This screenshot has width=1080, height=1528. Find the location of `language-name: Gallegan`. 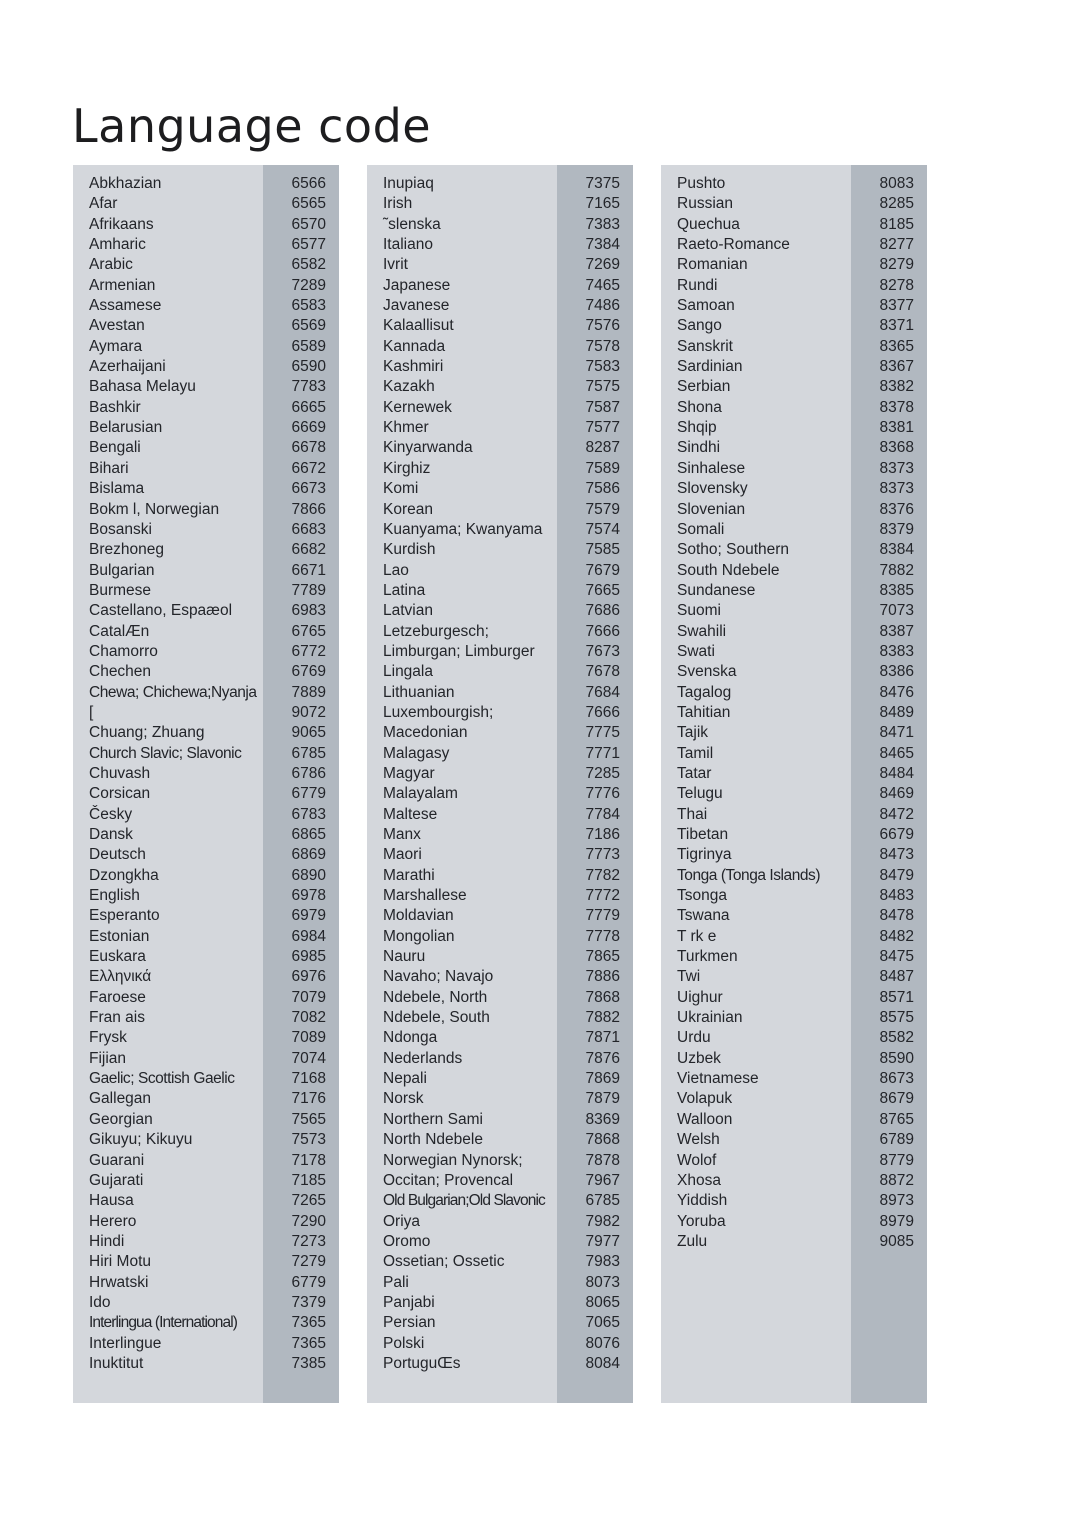

language-name: Gallegan is located at coordinates (120, 1099).